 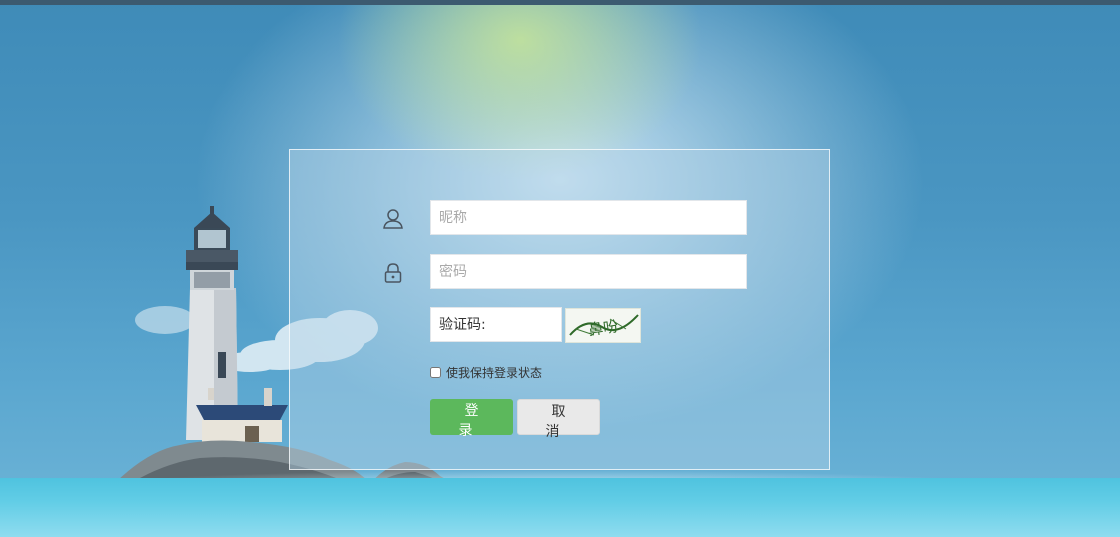 What do you see at coordinates (435, 372) in the screenshot?
I see `remember-checkbox` at bounding box center [435, 372].